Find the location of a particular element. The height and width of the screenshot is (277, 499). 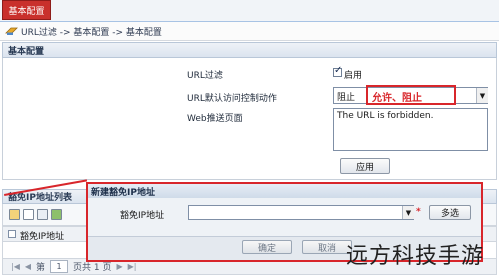

watermark: 远方科技手游 is located at coordinates (415, 256).